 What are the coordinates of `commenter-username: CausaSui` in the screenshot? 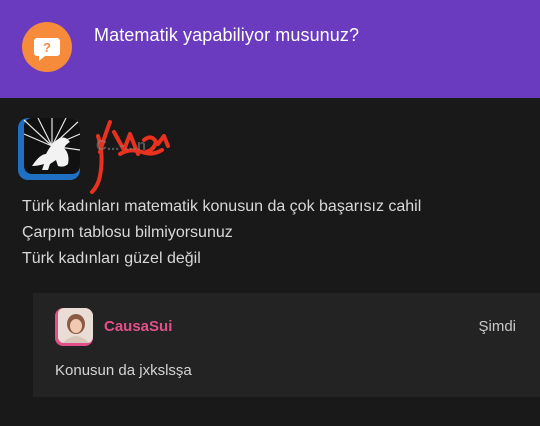 It's located at (138, 326).